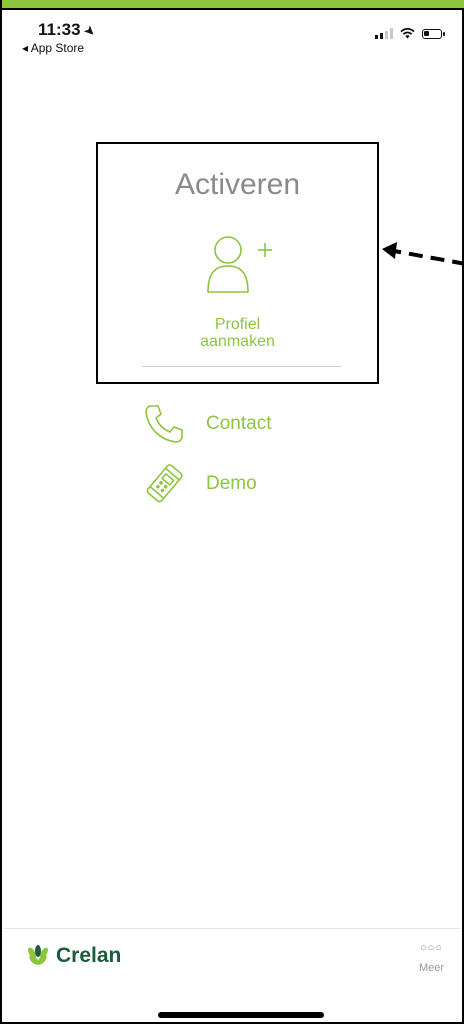  Describe the element at coordinates (231, 483) in the screenshot. I see `demo-label: Demo` at that location.